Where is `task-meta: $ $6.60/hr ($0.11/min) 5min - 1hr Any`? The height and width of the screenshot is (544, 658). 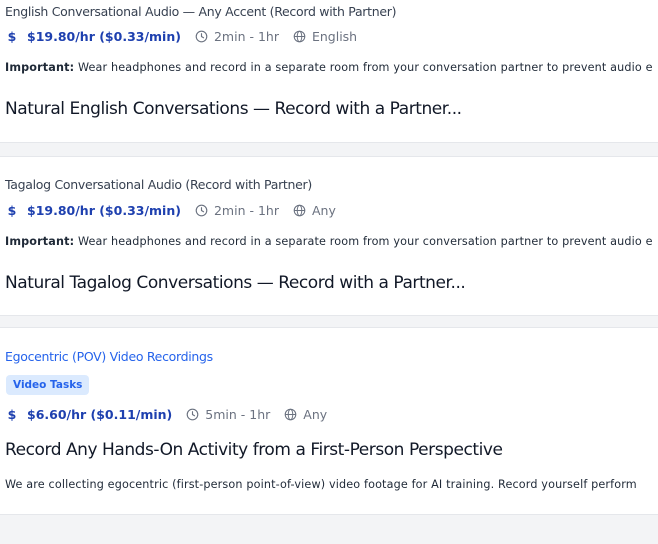
task-meta: $ $6.60/hr ($0.11/min) 5min - 1hr Any is located at coordinates (167, 414).